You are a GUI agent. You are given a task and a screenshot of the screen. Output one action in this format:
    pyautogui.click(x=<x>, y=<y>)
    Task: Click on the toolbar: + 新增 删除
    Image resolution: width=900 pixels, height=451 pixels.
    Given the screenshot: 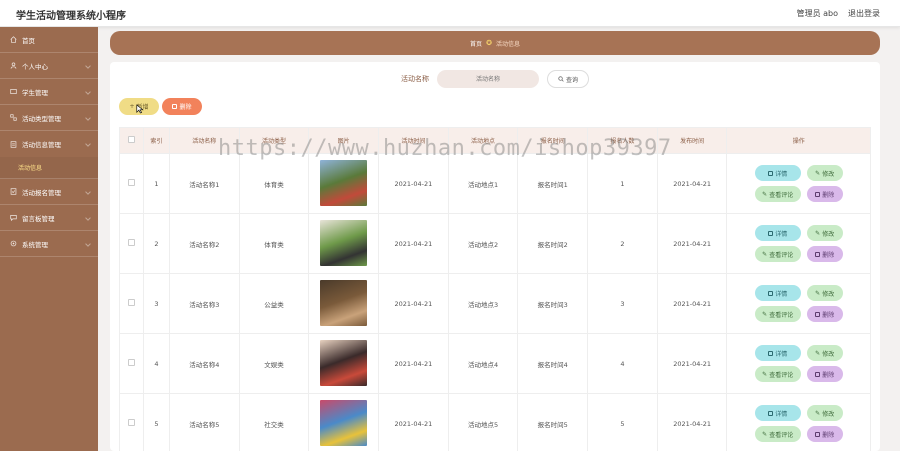 What is the action you would take?
    pyautogui.click(x=160, y=106)
    